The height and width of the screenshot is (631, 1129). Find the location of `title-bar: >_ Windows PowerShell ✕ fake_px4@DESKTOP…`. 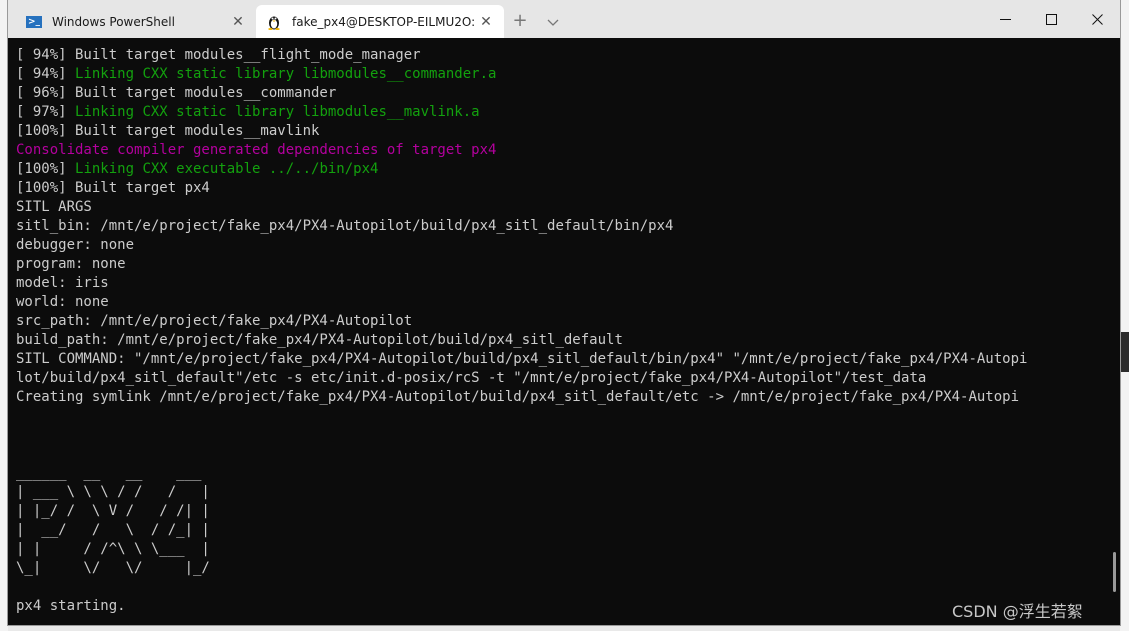

title-bar: >_ Windows PowerShell ✕ fake_px4@DESKTOP… is located at coordinates (564, 19).